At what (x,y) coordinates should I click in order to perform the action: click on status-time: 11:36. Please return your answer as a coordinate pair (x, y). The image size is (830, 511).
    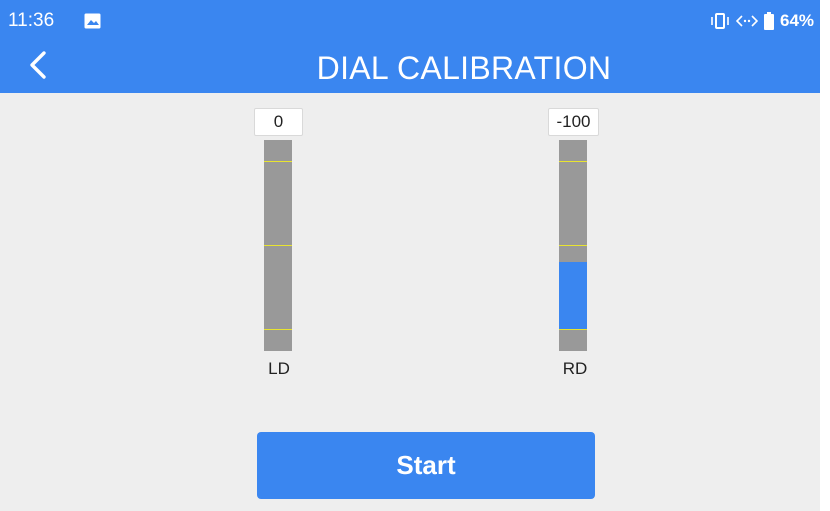
    Looking at the image, I should click on (31, 20).